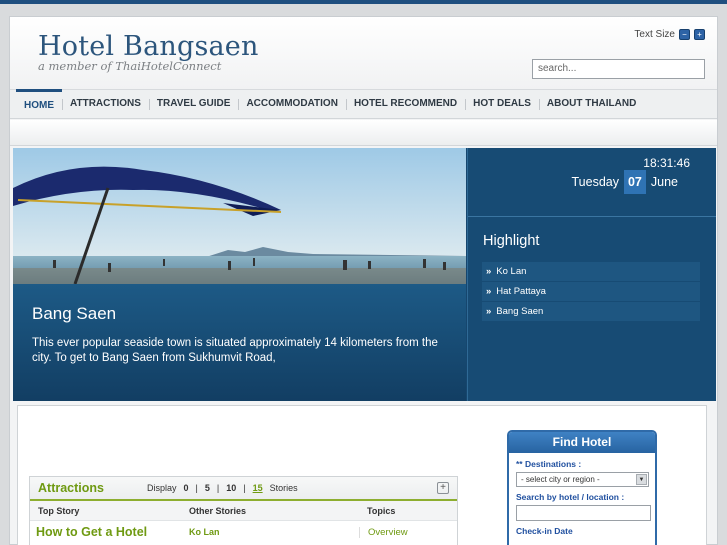 This screenshot has width=727, height=545. What do you see at coordinates (363, 133) in the screenshot?
I see `sub-nav-bar` at bounding box center [363, 133].